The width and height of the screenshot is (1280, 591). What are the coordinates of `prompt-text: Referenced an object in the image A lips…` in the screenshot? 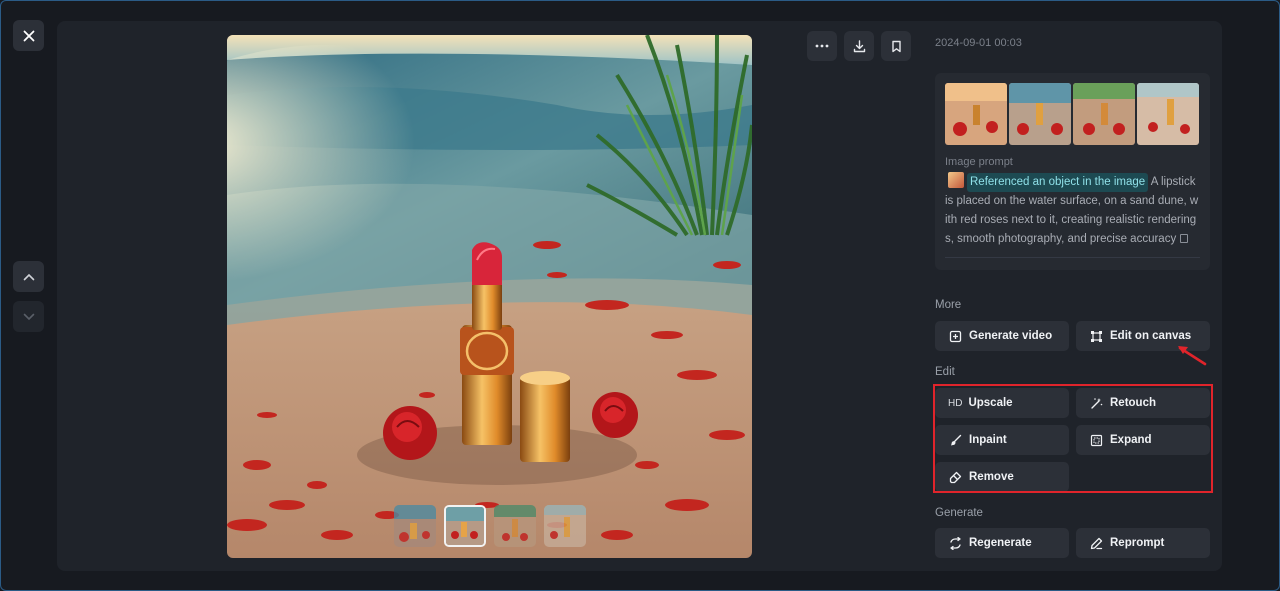 It's located at (1072, 210).